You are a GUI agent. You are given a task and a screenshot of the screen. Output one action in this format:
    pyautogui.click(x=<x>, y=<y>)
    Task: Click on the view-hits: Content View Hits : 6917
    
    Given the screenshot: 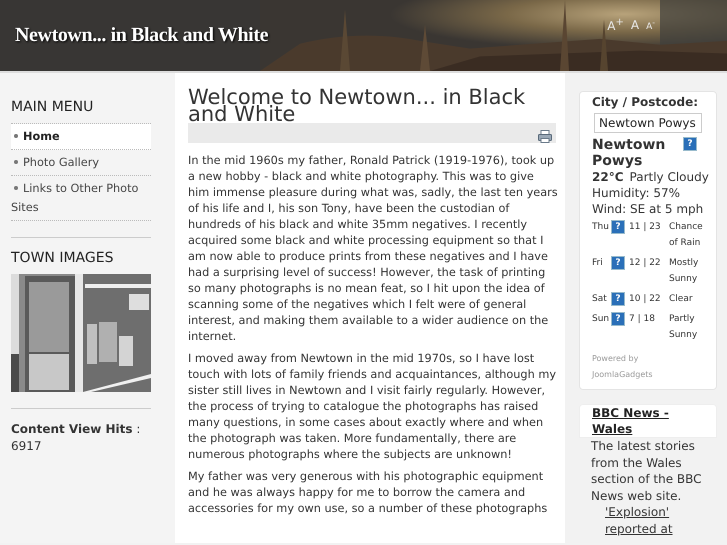 What is the action you would take?
    pyautogui.click(x=76, y=438)
    